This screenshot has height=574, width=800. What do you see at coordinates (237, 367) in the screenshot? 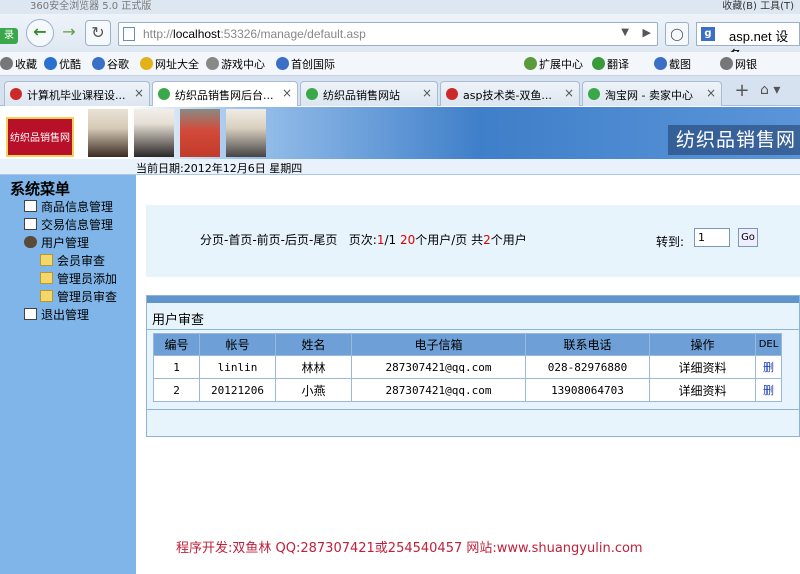
I see `table-cell: linlin` at bounding box center [237, 367].